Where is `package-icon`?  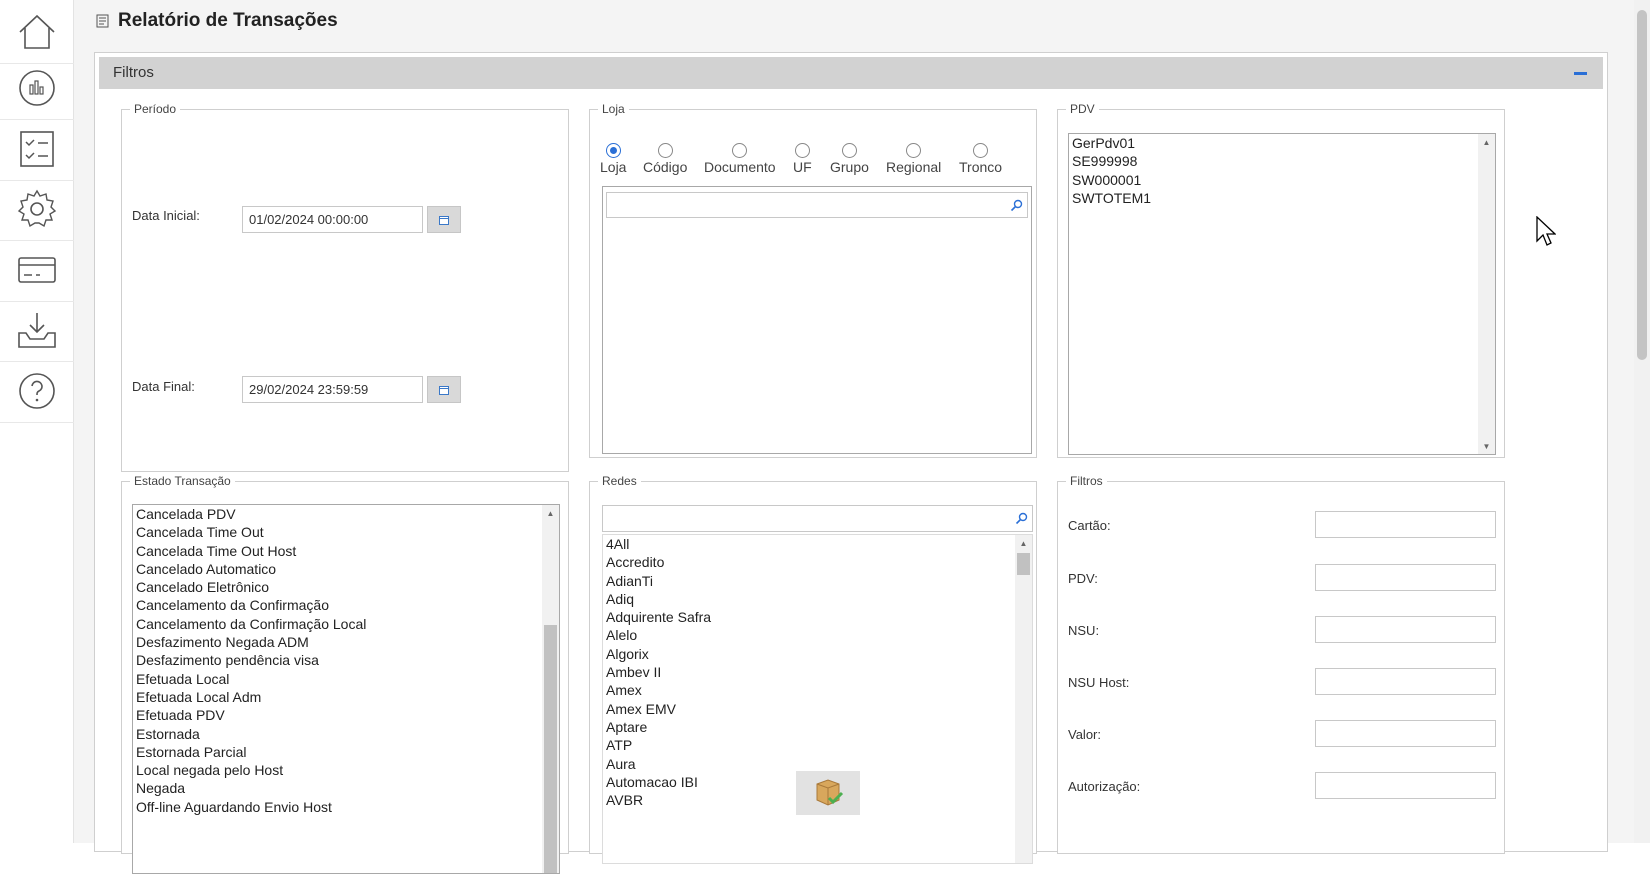
package-icon is located at coordinates (828, 793).